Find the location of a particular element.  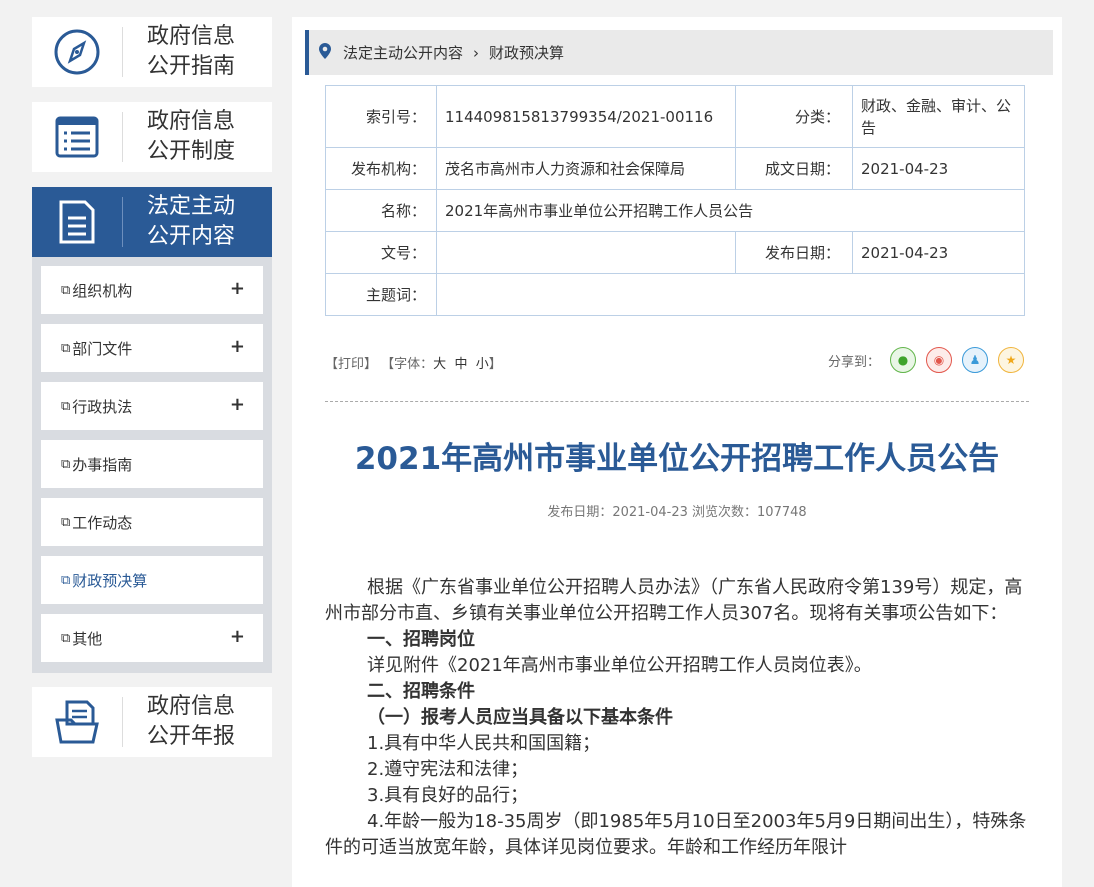

doc-no-label: 文号： is located at coordinates (381, 252).